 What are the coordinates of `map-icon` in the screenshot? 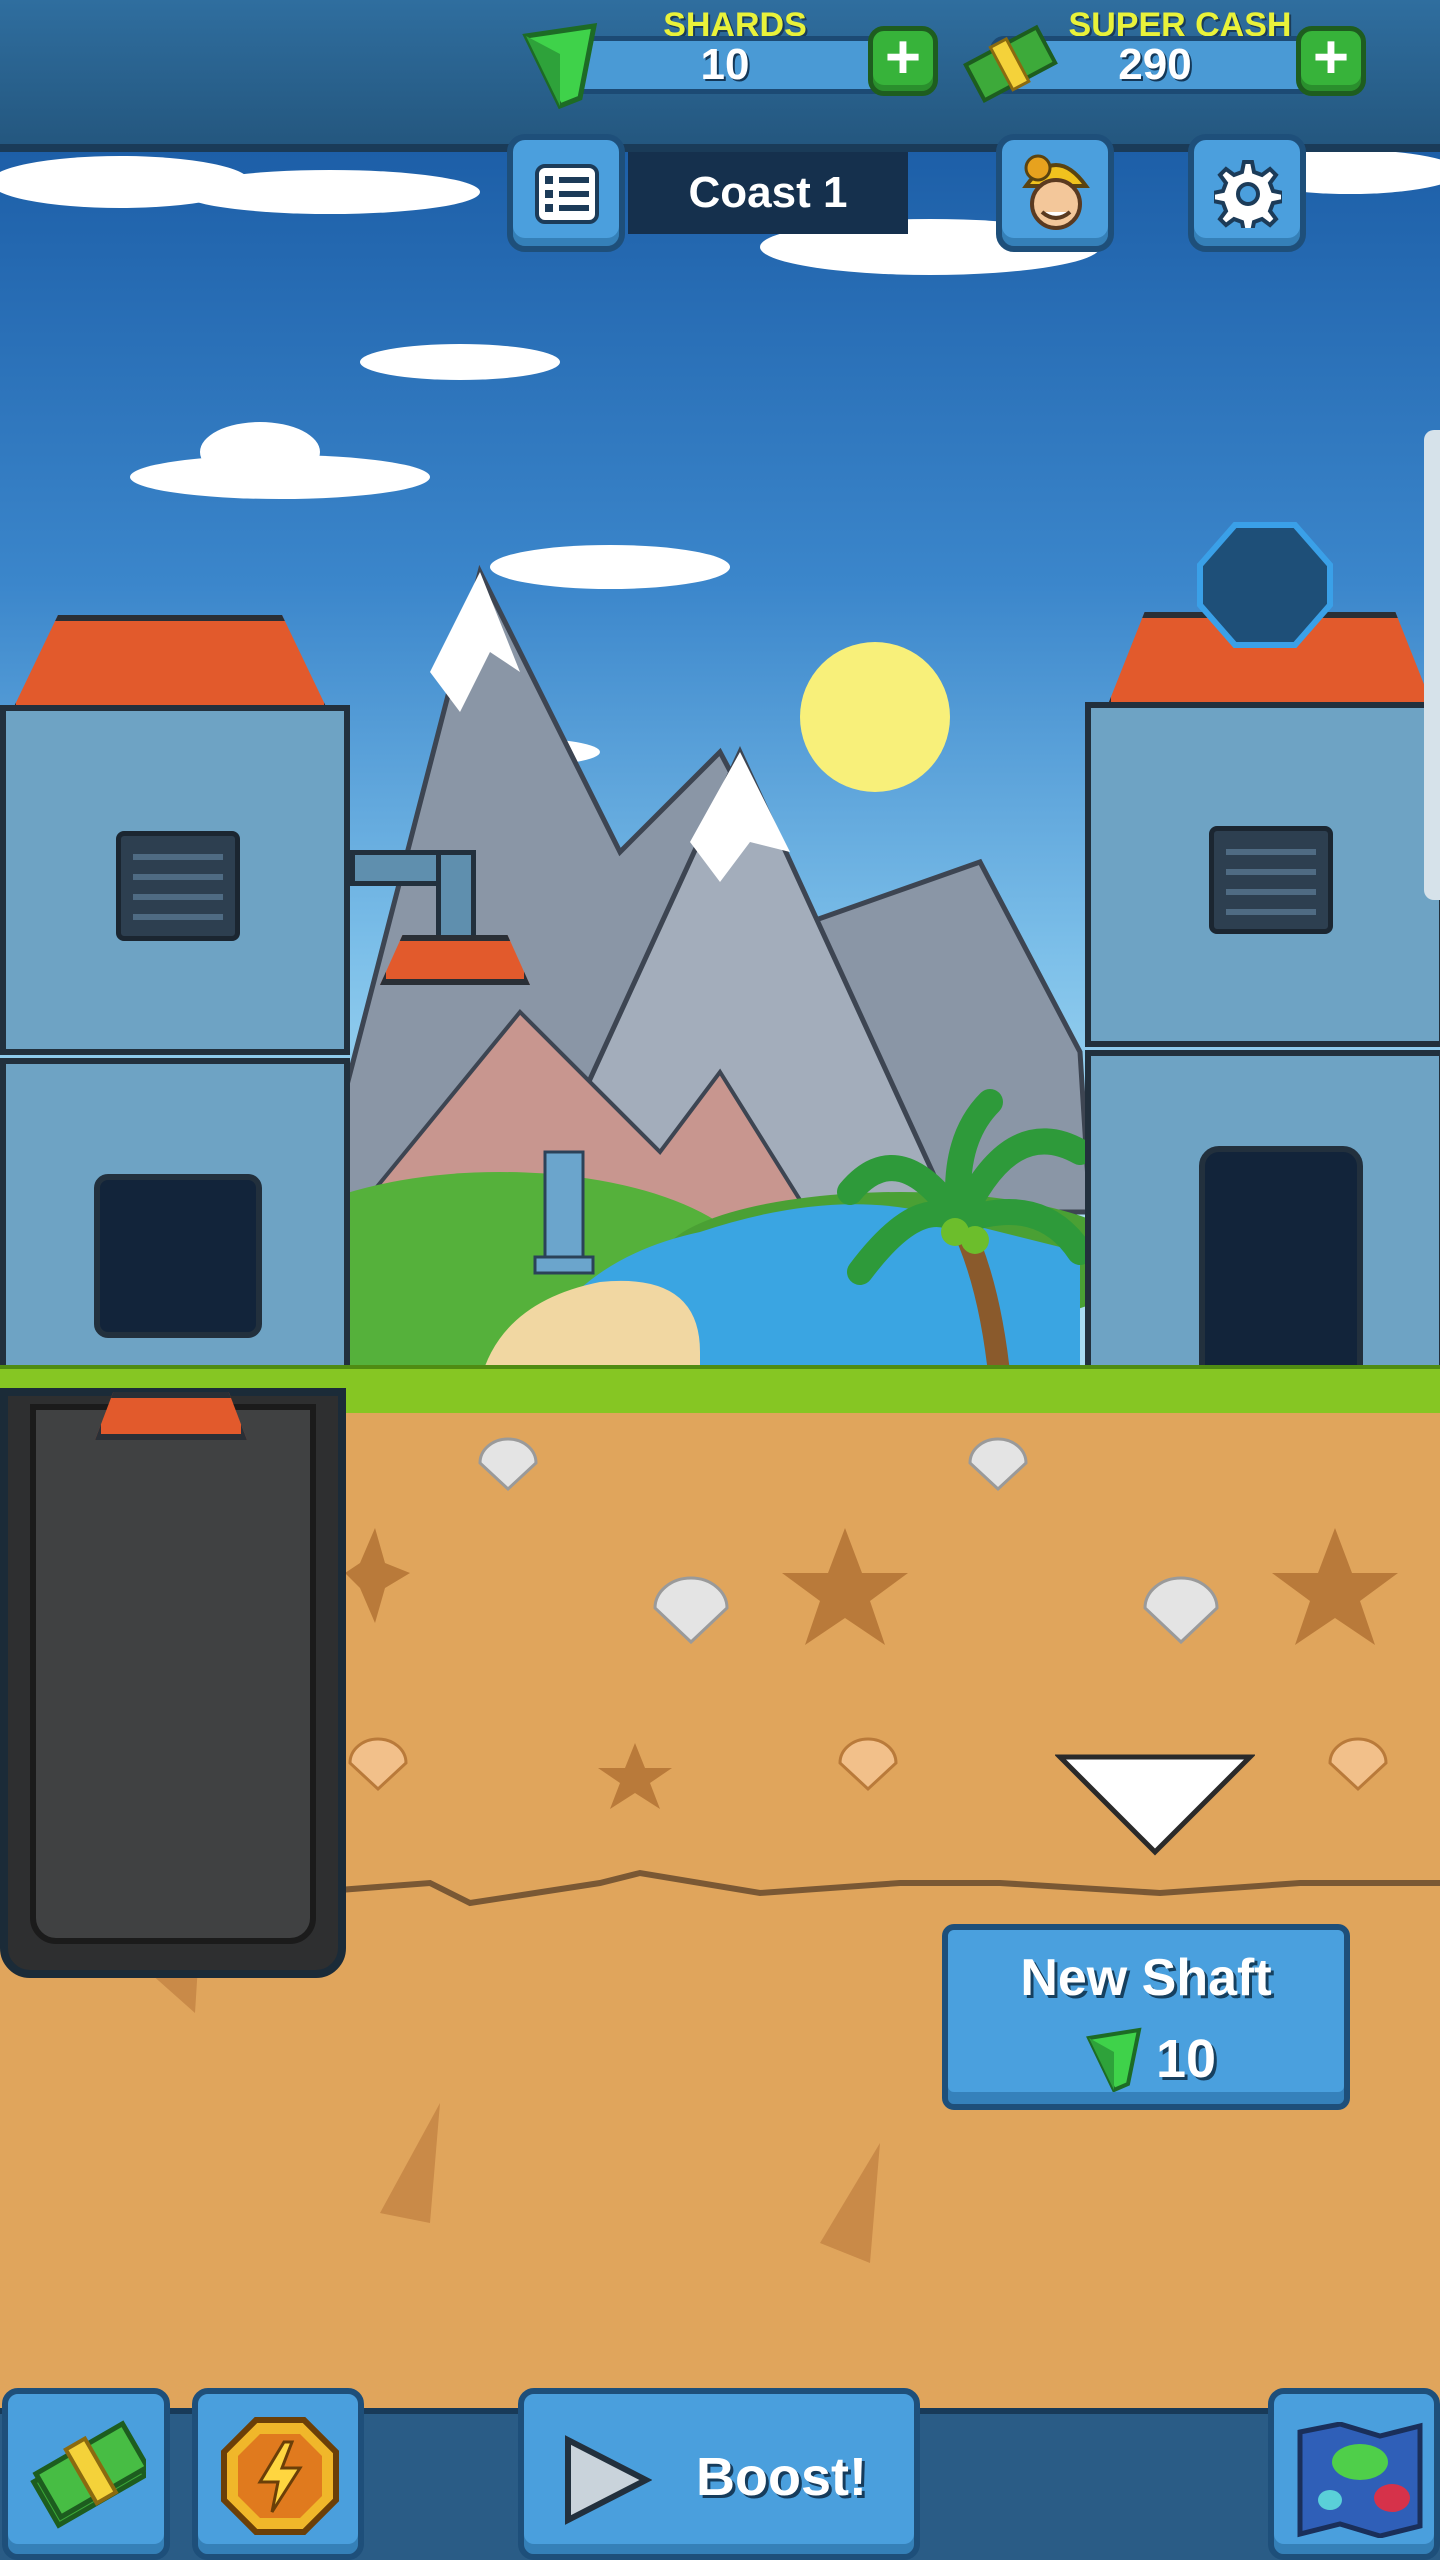 It's located at (1360, 2480).